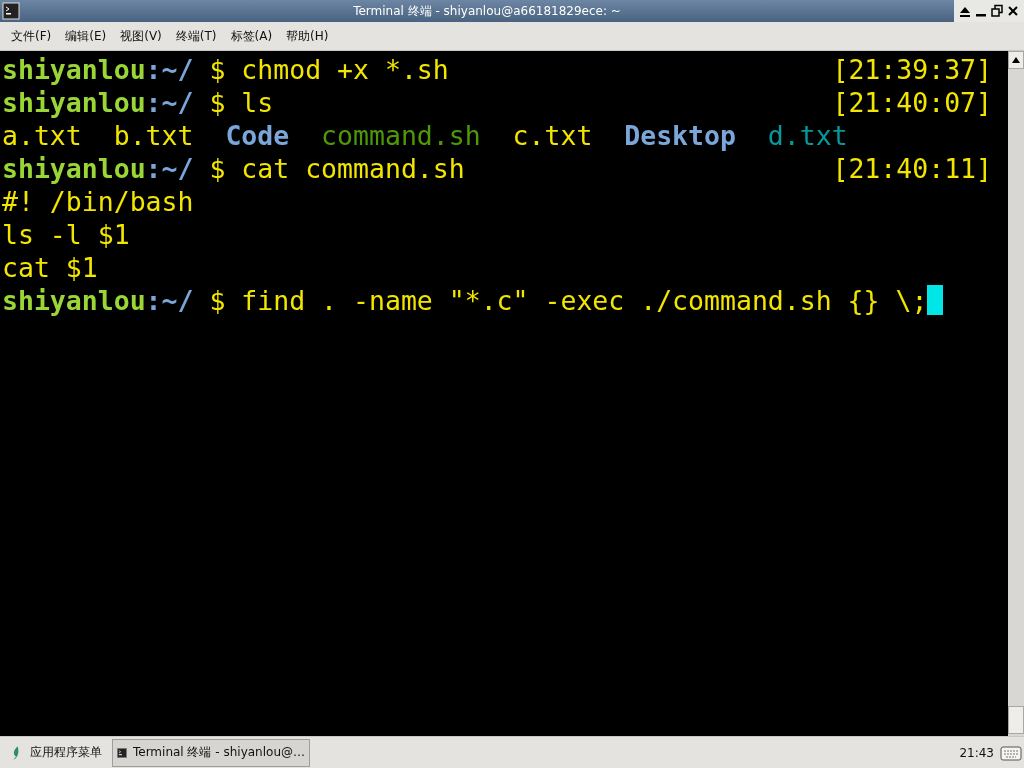 Image resolution: width=1024 pixels, height=768 pixels. What do you see at coordinates (50, 267) in the screenshot?
I see `output-text: cat $1` at bounding box center [50, 267].